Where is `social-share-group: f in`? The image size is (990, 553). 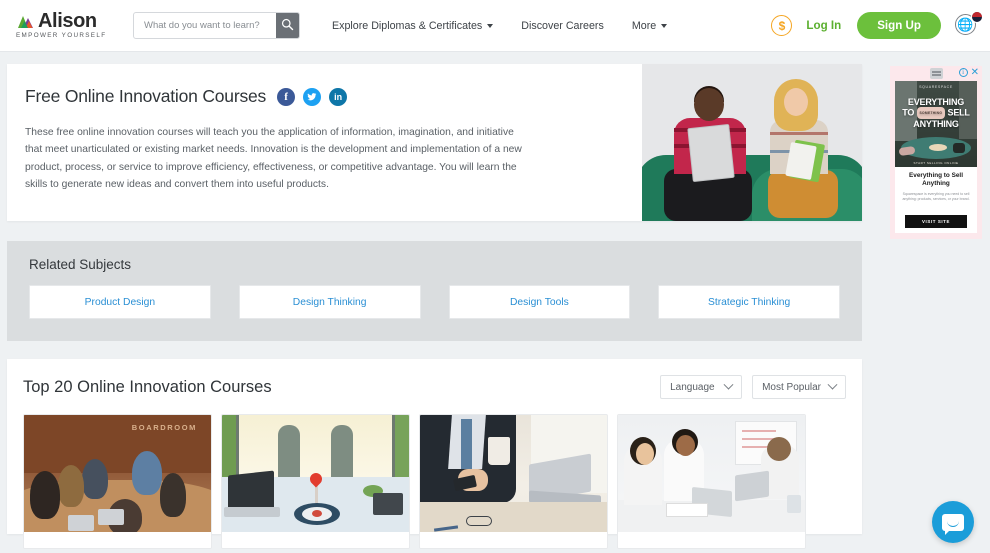 social-share-group: f in is located at coordinates (316, 96).